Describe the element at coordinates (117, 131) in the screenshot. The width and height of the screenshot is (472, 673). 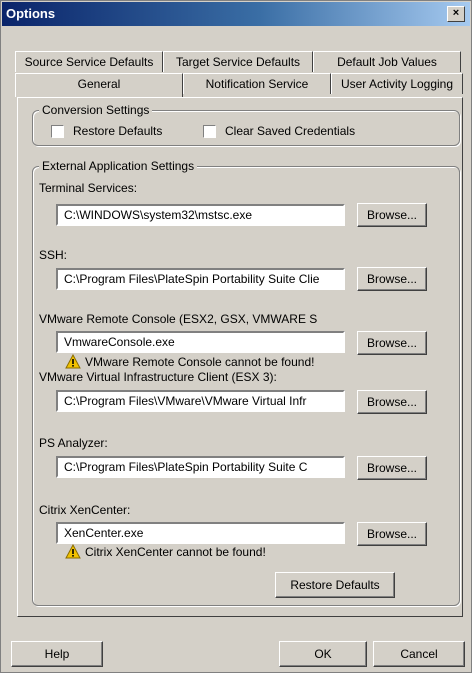
I see `restore-defaults-label: Restore Defaults` at that location.